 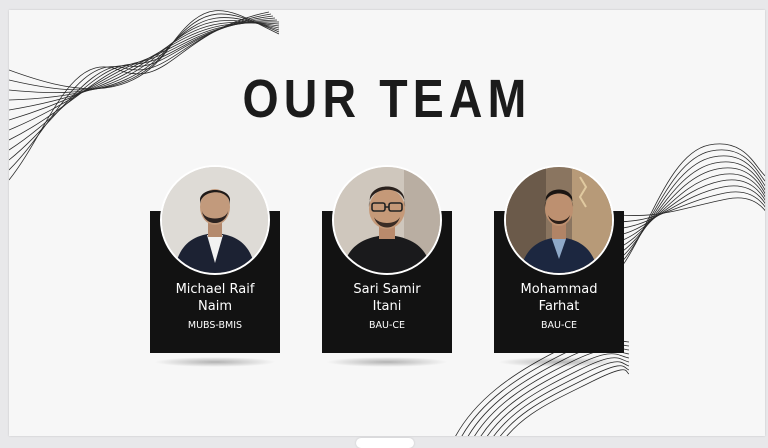 I want to click on member-name: Sari Samir Itani, so click(x=387, y=298).